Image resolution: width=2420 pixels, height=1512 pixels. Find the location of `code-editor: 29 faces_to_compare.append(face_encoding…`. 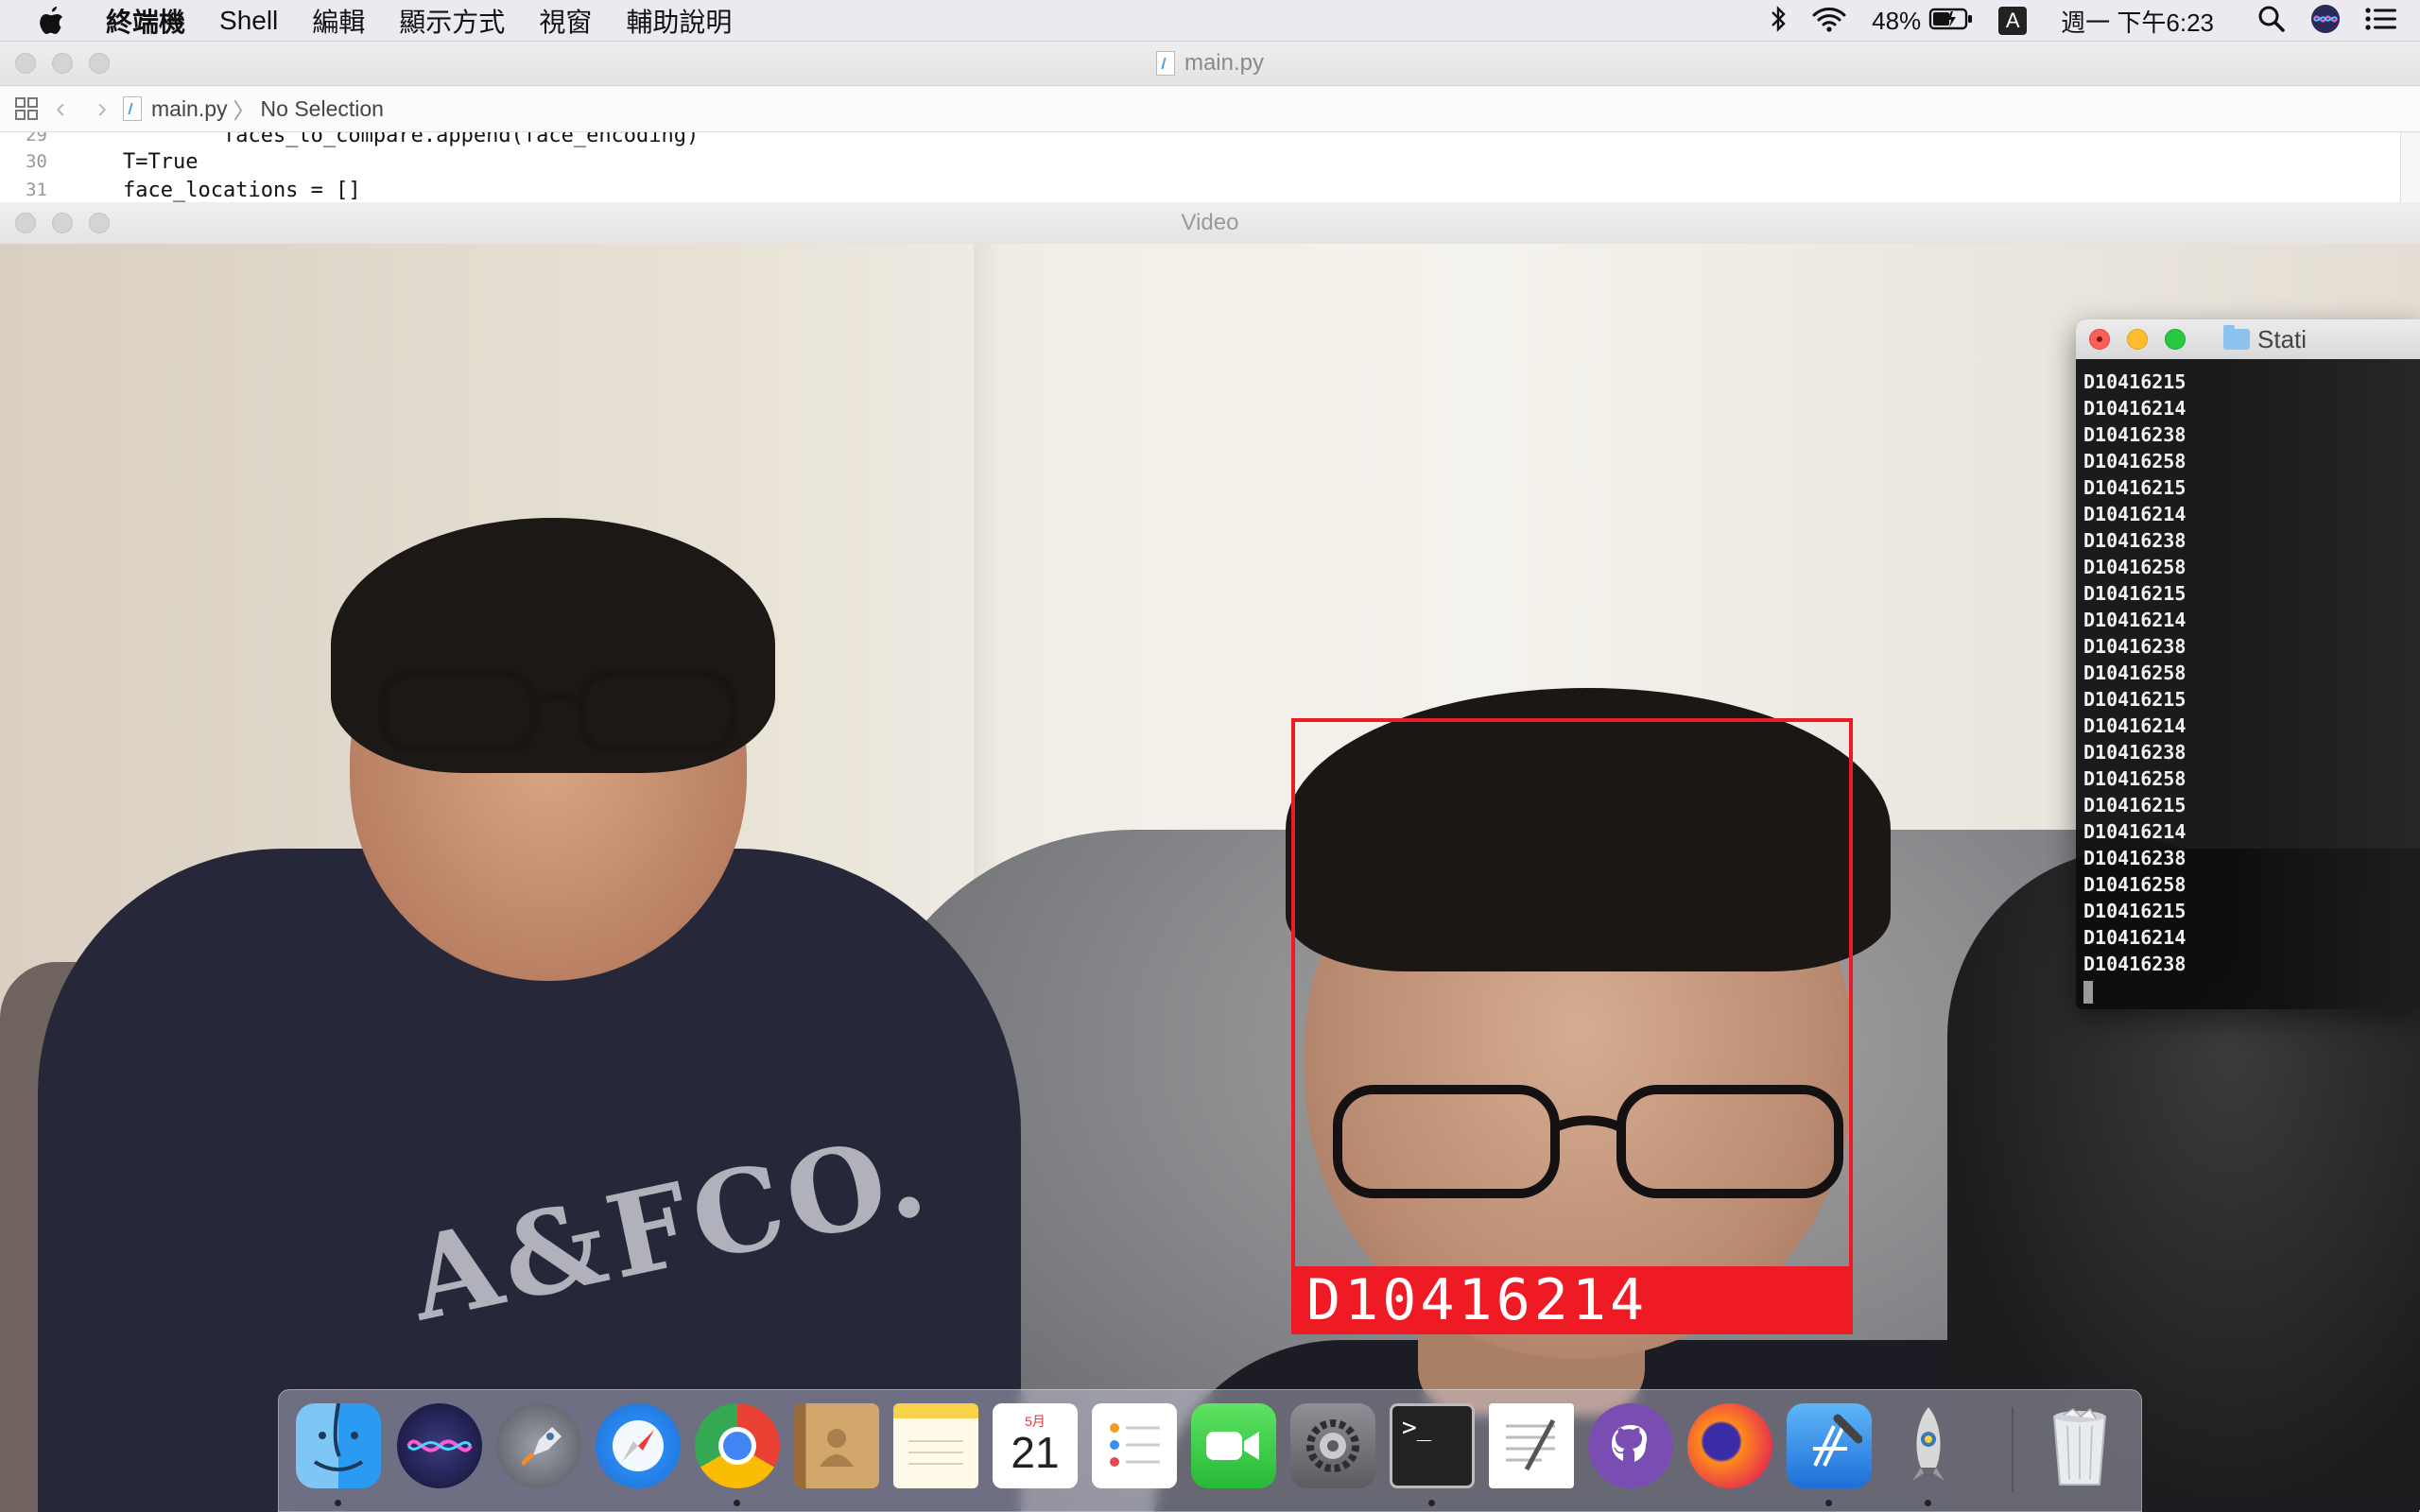

code-editor: 29 faces_to_compare.append(face_encoding… is located at coordinates (1210, 167).